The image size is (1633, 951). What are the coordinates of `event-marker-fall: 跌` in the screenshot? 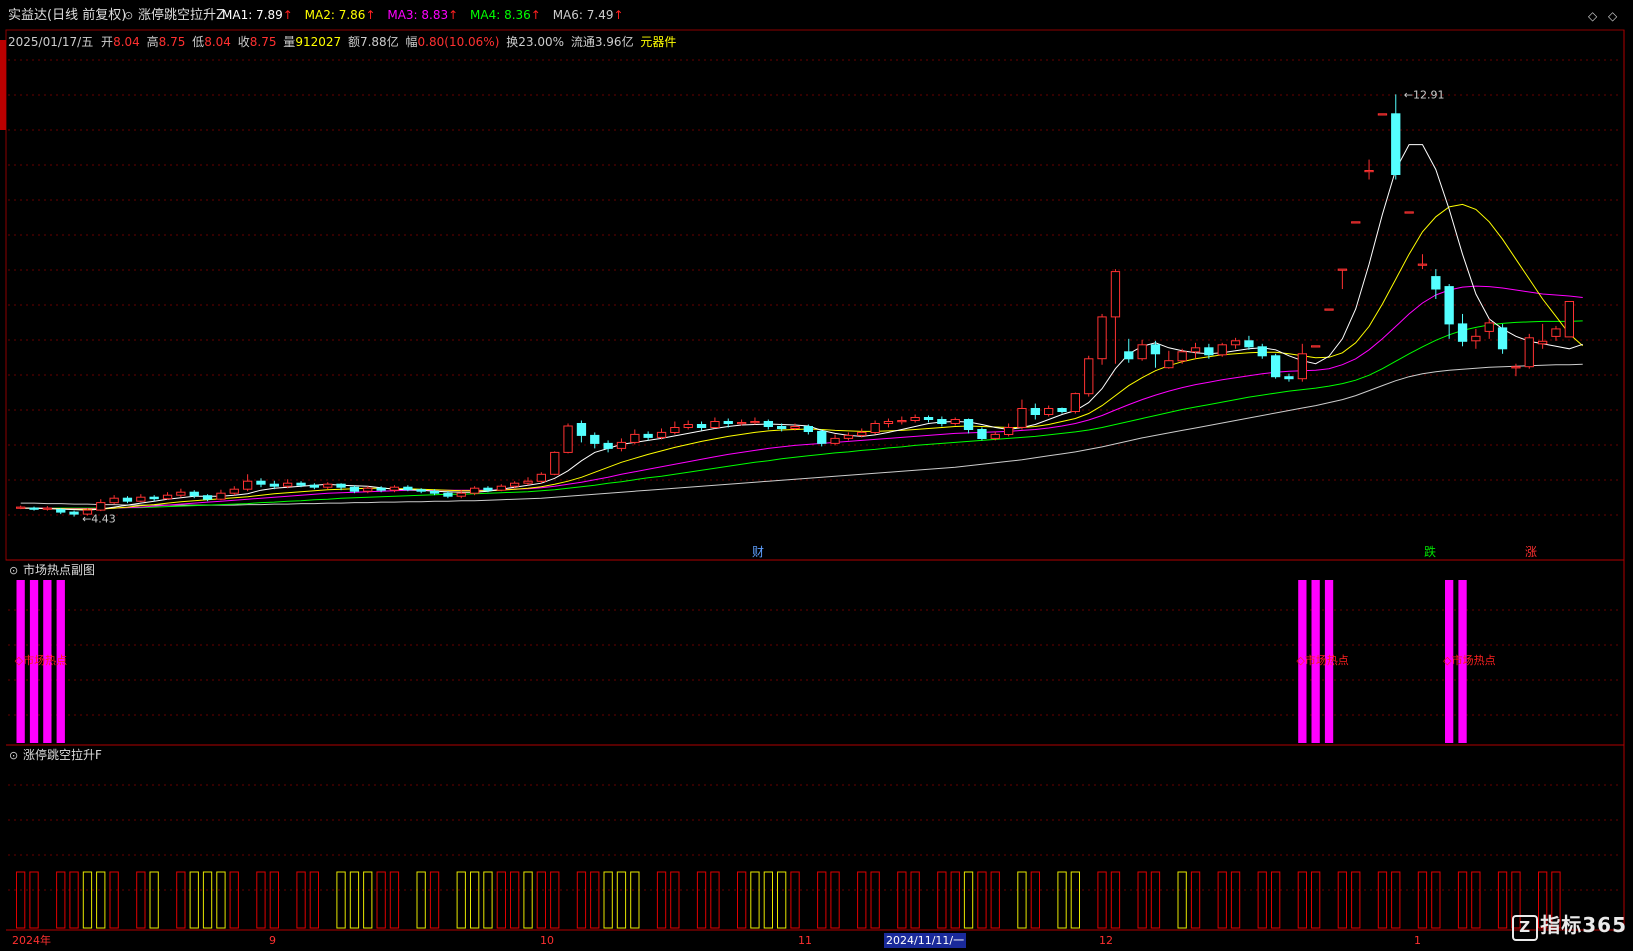 It's located at (1430, 551).